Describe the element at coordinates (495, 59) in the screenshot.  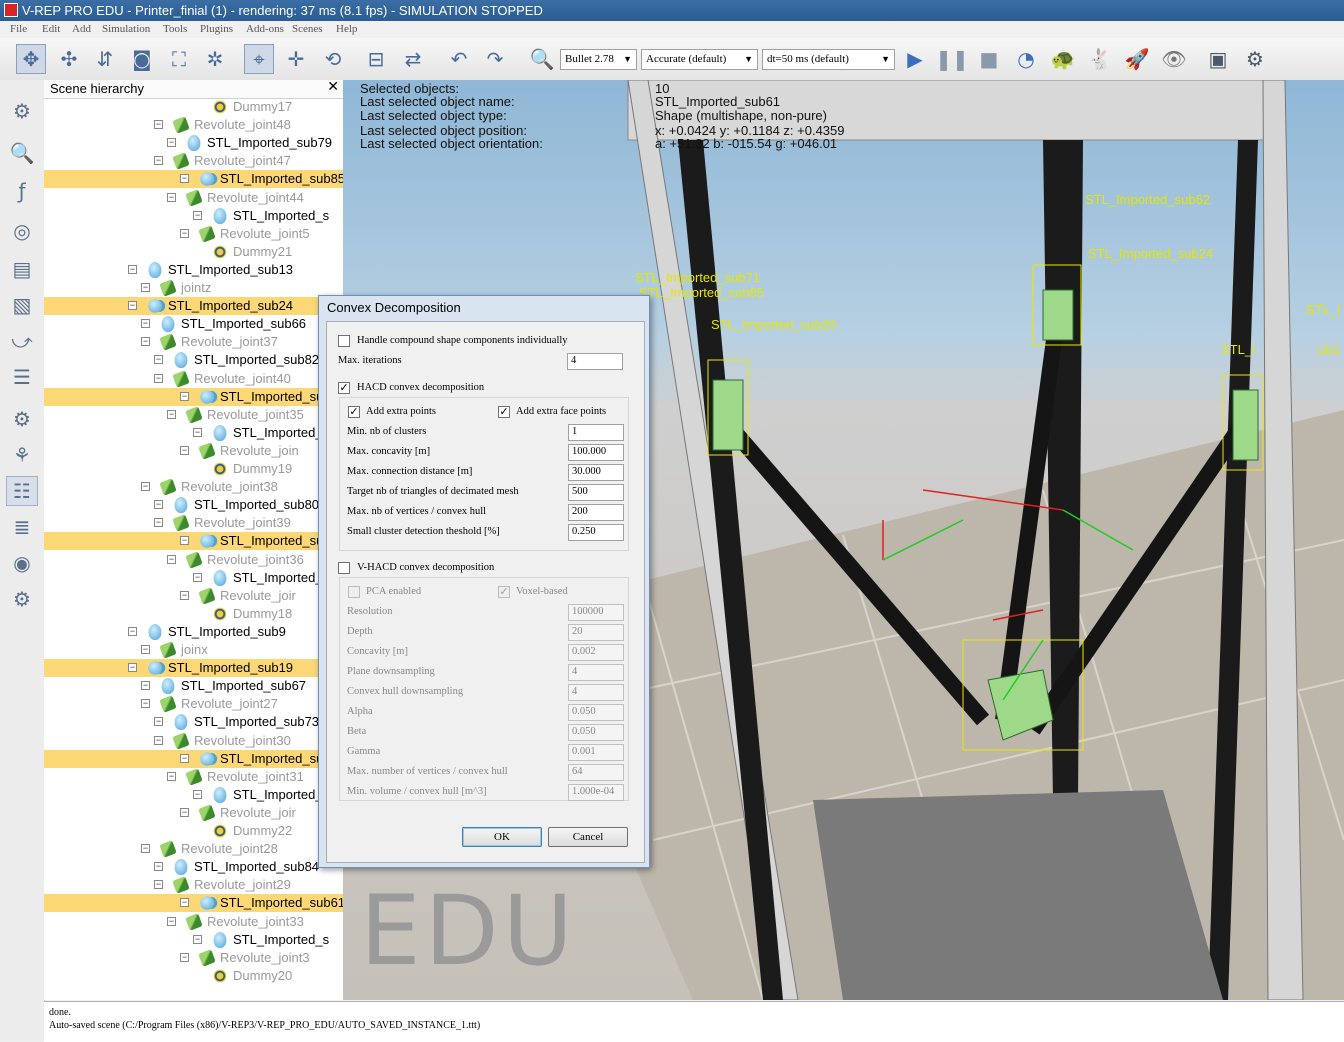
I see `redo-icon: ↷` at that location.